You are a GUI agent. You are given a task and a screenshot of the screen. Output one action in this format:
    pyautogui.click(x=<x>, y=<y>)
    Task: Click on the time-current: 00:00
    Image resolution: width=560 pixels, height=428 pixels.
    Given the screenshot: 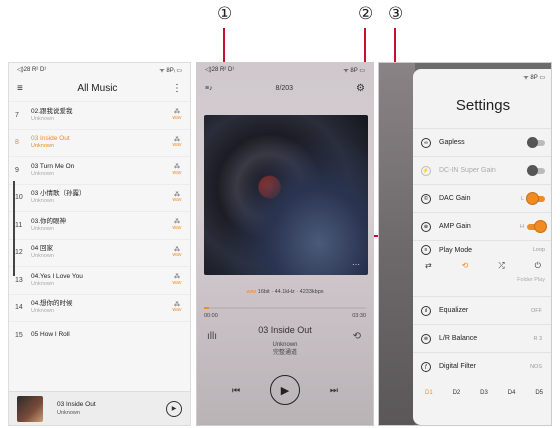 What is the action you would take?
    pyautogui.click(x=211, y=316)
    